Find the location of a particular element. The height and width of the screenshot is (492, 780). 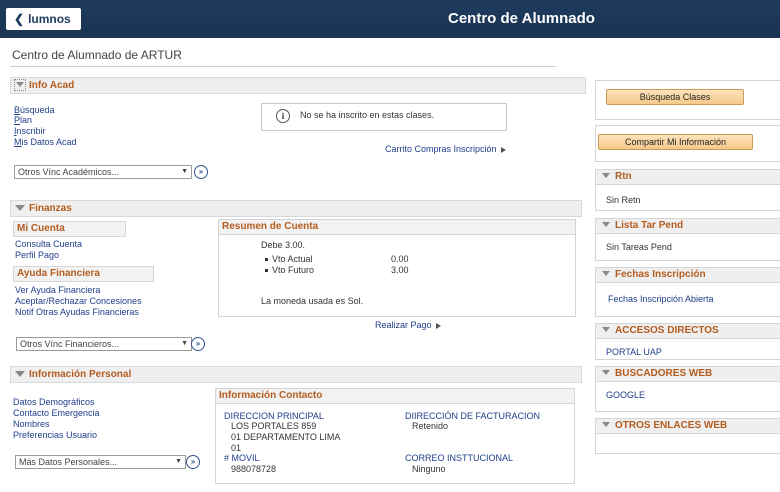

buscadores-web-header: BUSCADORES WEB is located at coordinates (688, 374).